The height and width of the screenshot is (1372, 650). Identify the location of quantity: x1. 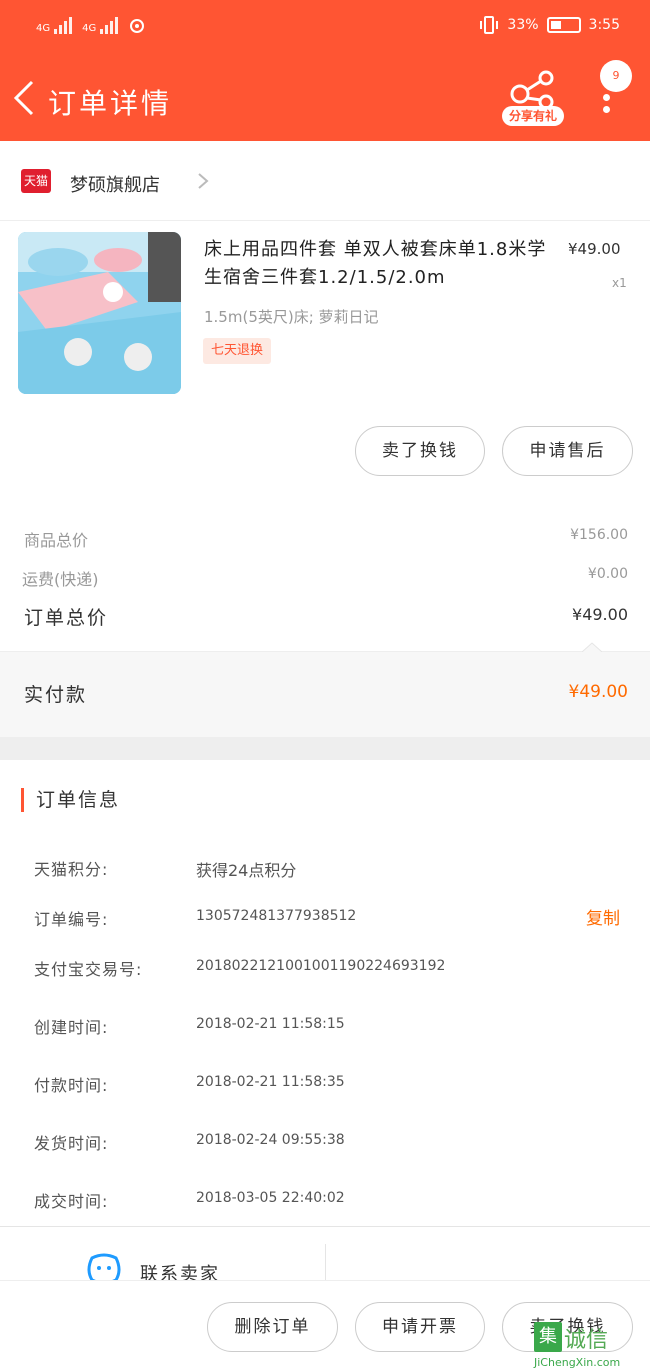
(619, 283).